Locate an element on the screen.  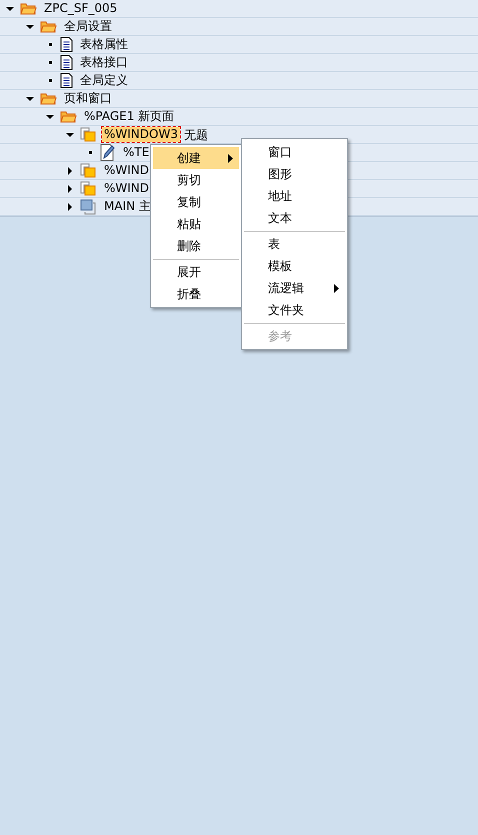
menu-item: 流逻辑 is located at coordinates (294, 288).